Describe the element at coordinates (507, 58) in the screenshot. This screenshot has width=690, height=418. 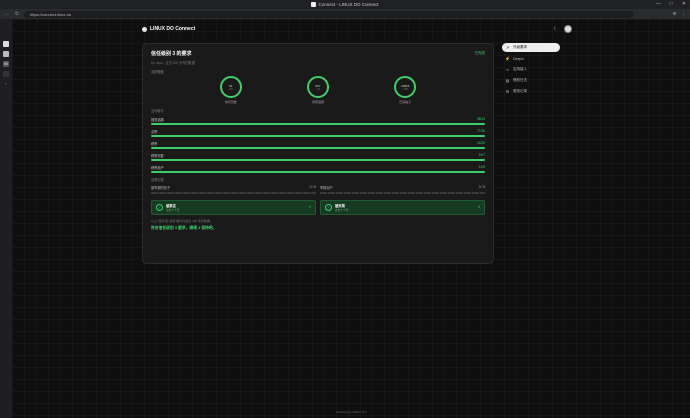
I see `plug-icon: ⚡` at that location.